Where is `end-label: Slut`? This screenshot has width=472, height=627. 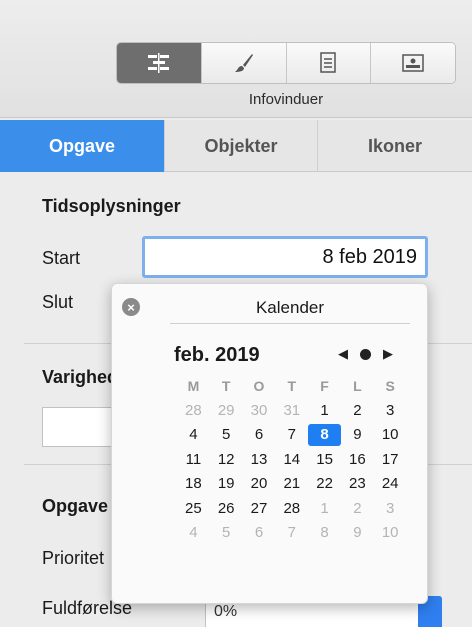
end-label: Slut is located at coordinates (58, 302).